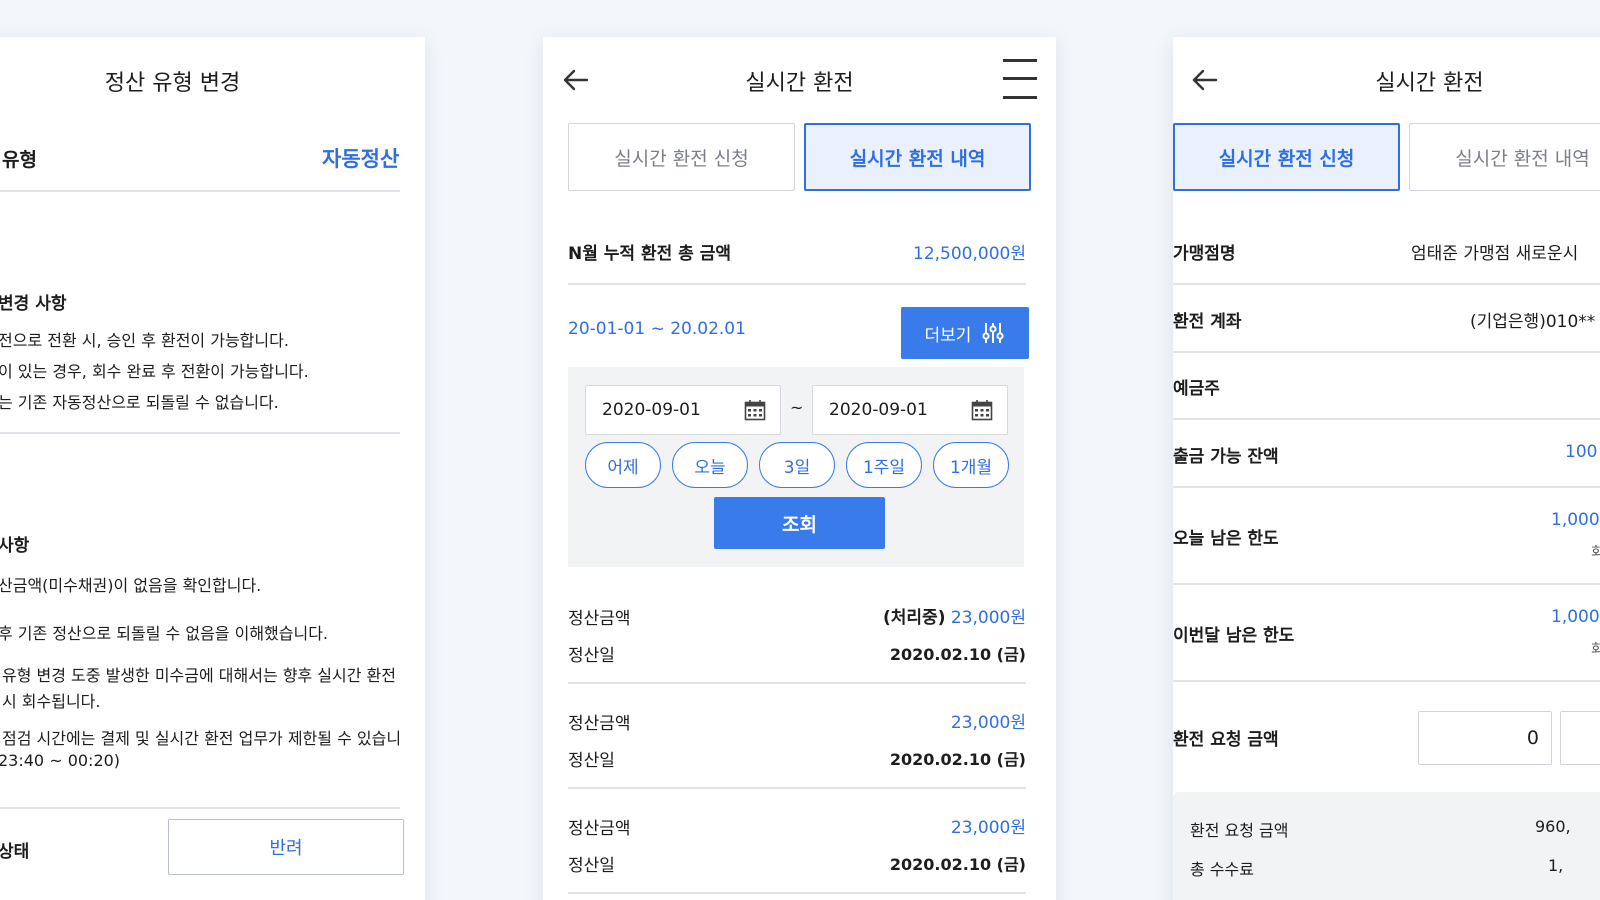  What do you see at coordinates (1196, 389) in the screenshot?
I see `account-holder-label: 예금주` at bounding box center [1196, 389].